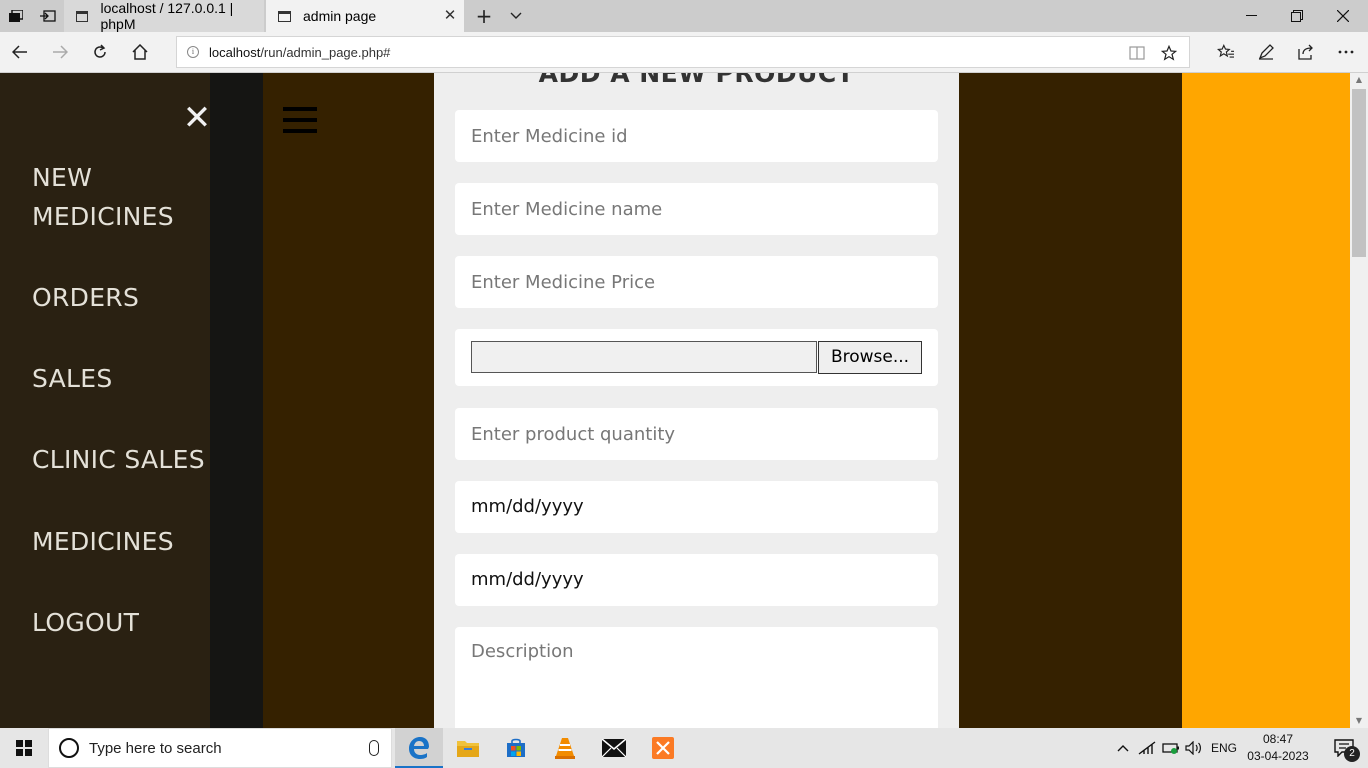 The width and height of the screenshot is (1368, 768). What do you see at coordinates (85, 297) in the screenshot?
I see `side-nav-orders: ORDERS` at bounding box center [85, 297].